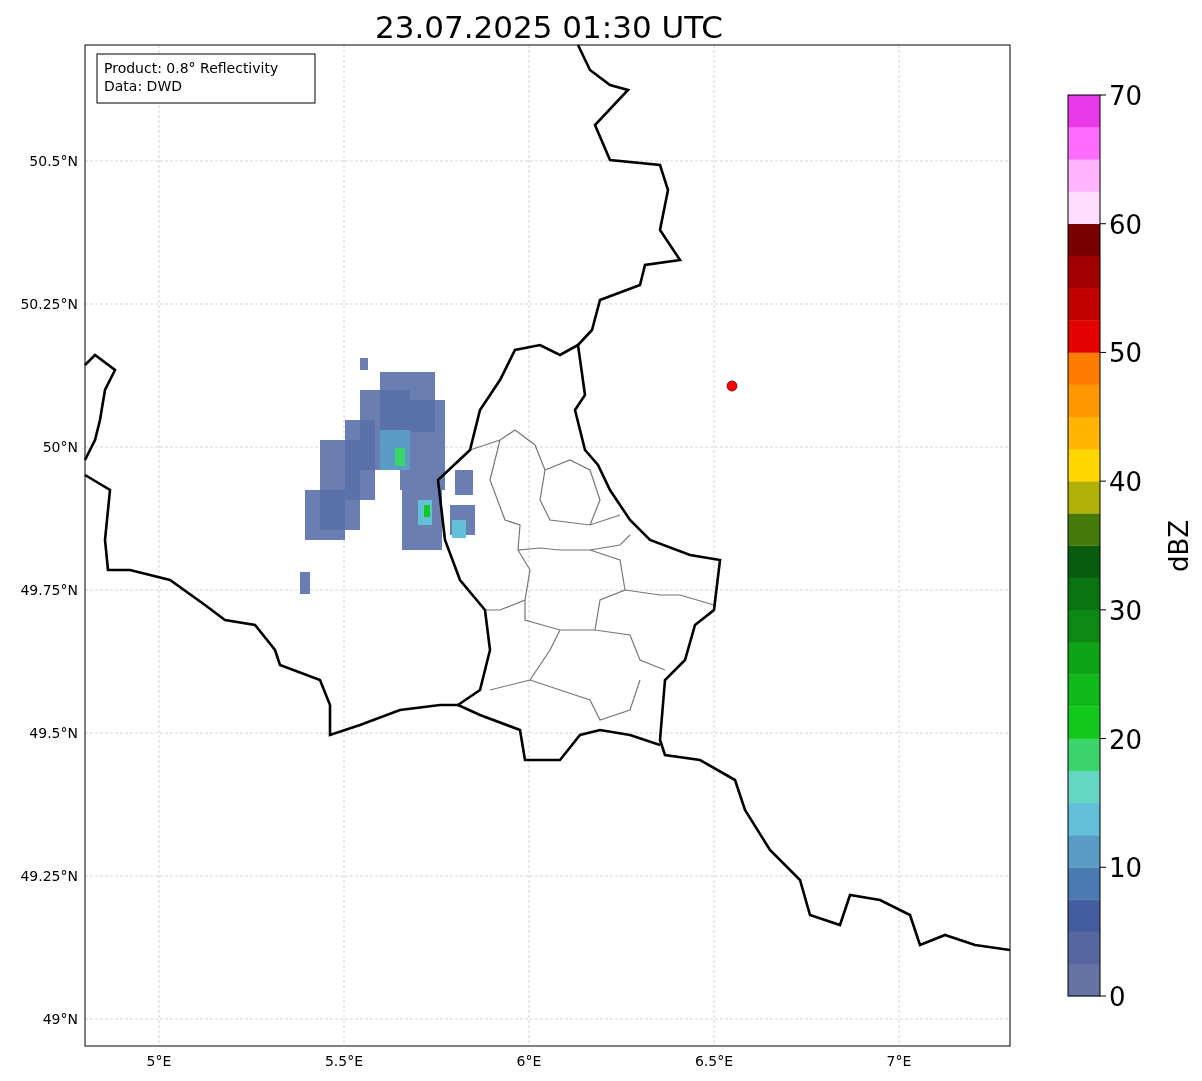 This screenshot has height=1081, width=1202. Describe the element at coordinates (191, 68) in the screenshot. I see `info-text: Product: 0.8° Reflectivity` at that location.